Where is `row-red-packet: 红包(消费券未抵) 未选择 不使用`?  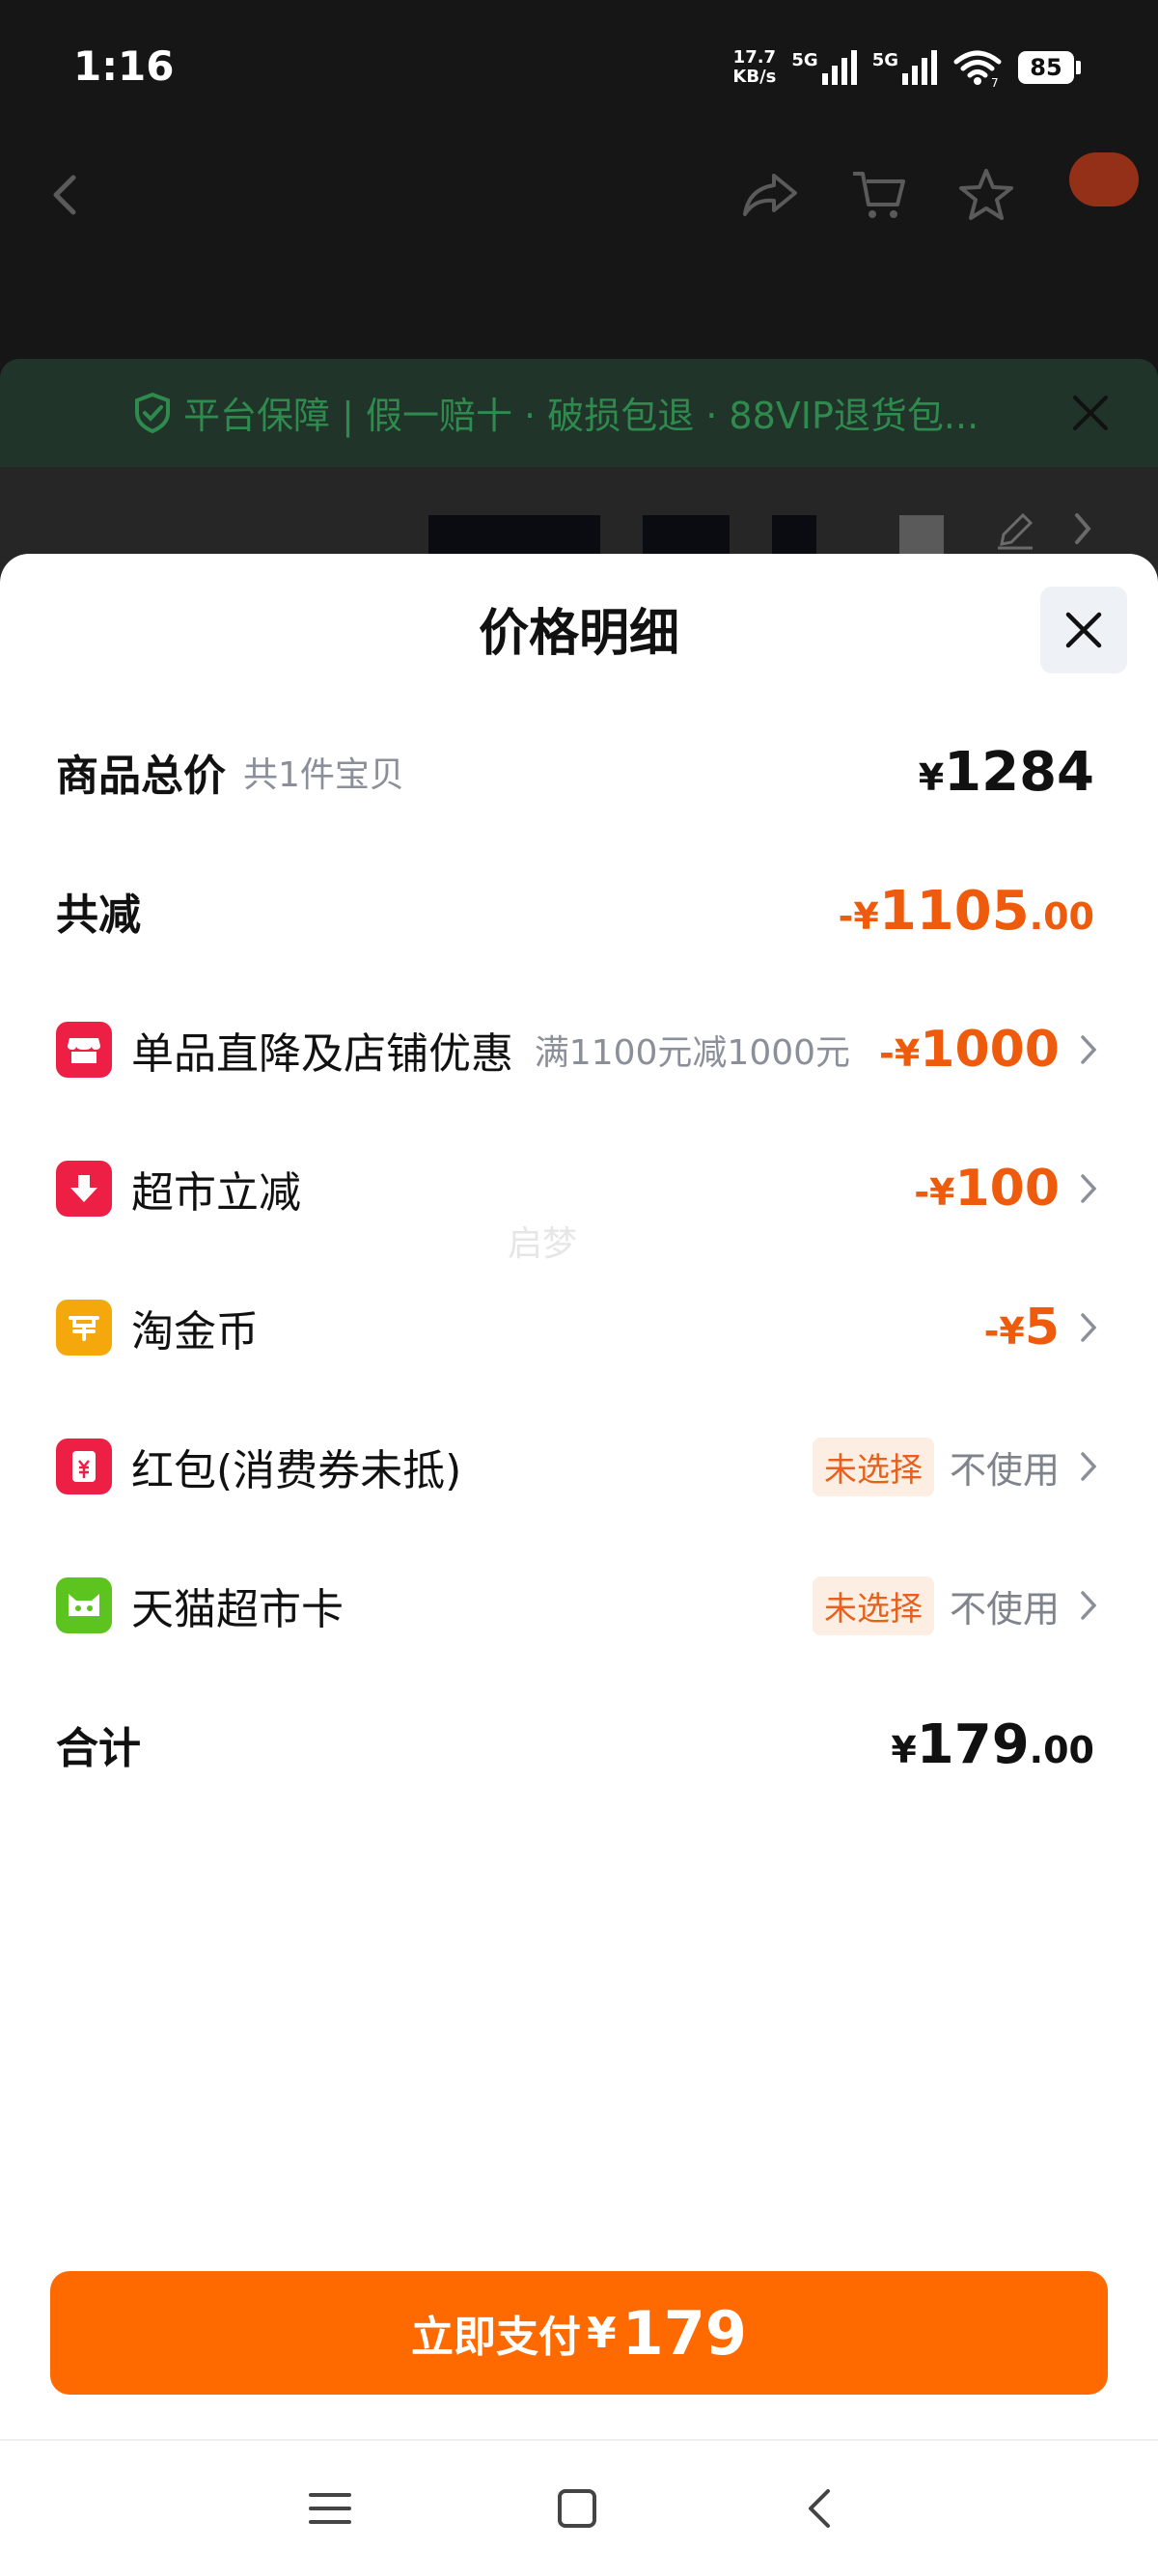 row-red-packet: 红包(消费券未抵) 未选择 不使用 is located at coordinates (579, 1466).